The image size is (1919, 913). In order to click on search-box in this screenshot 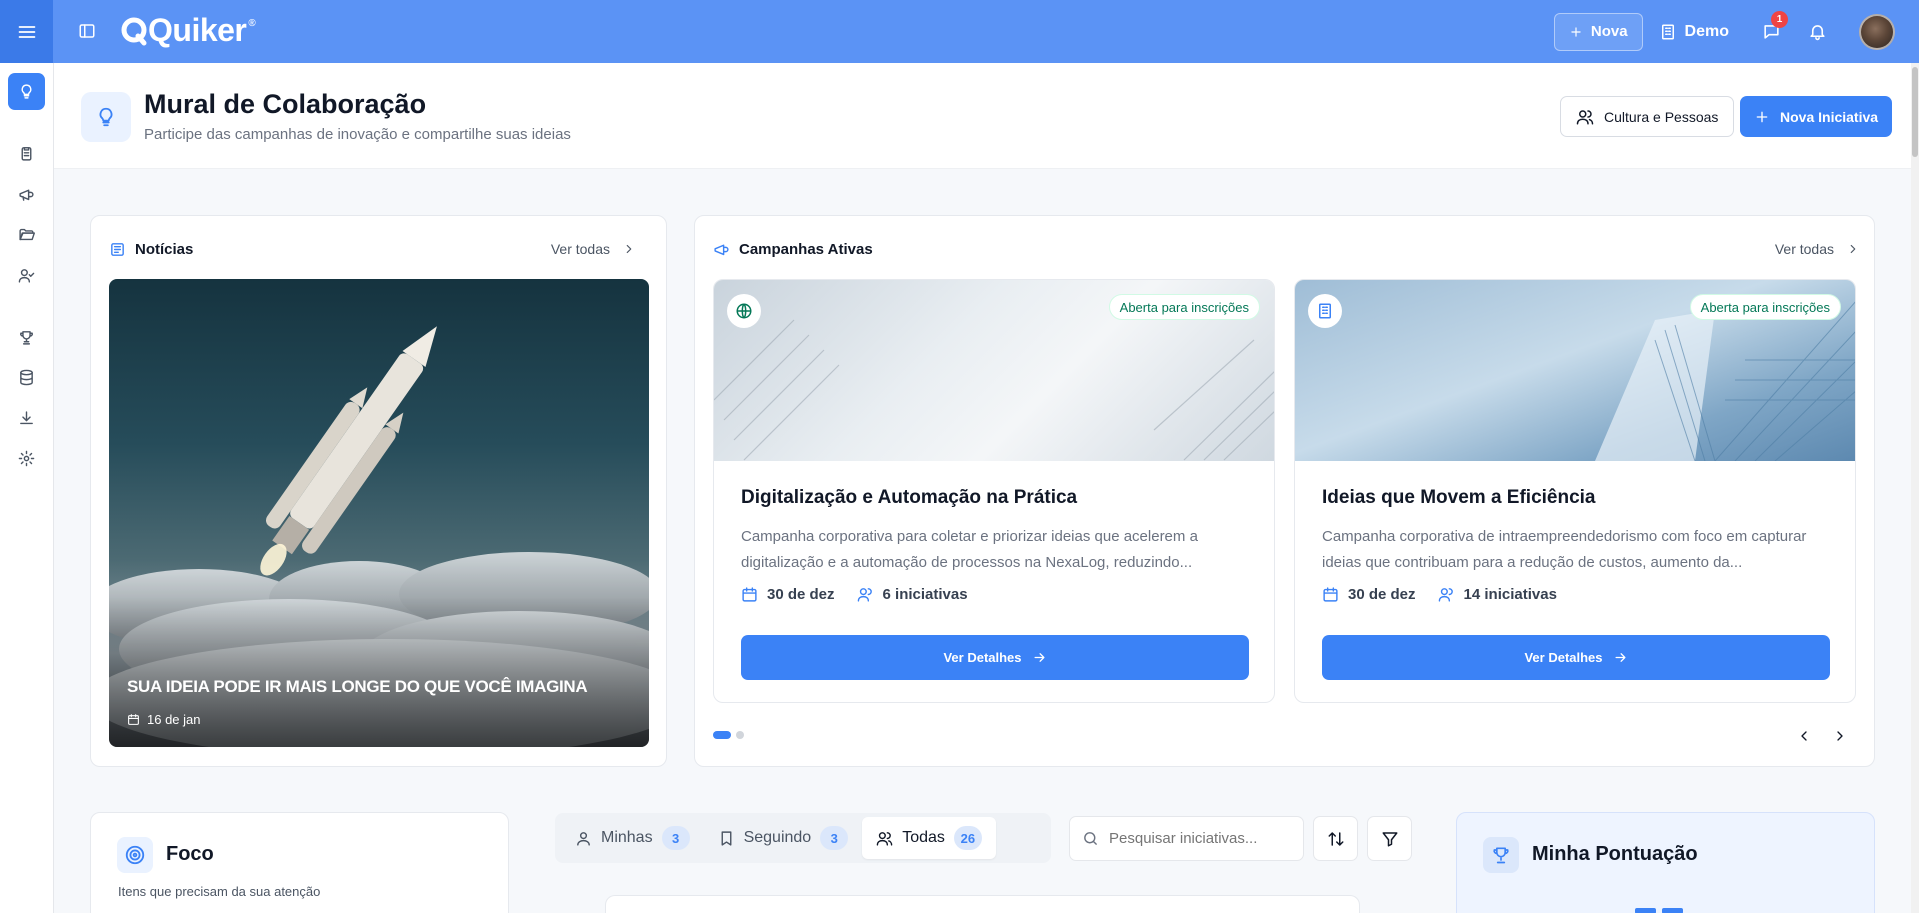, I will do `click(1186, 838)`.